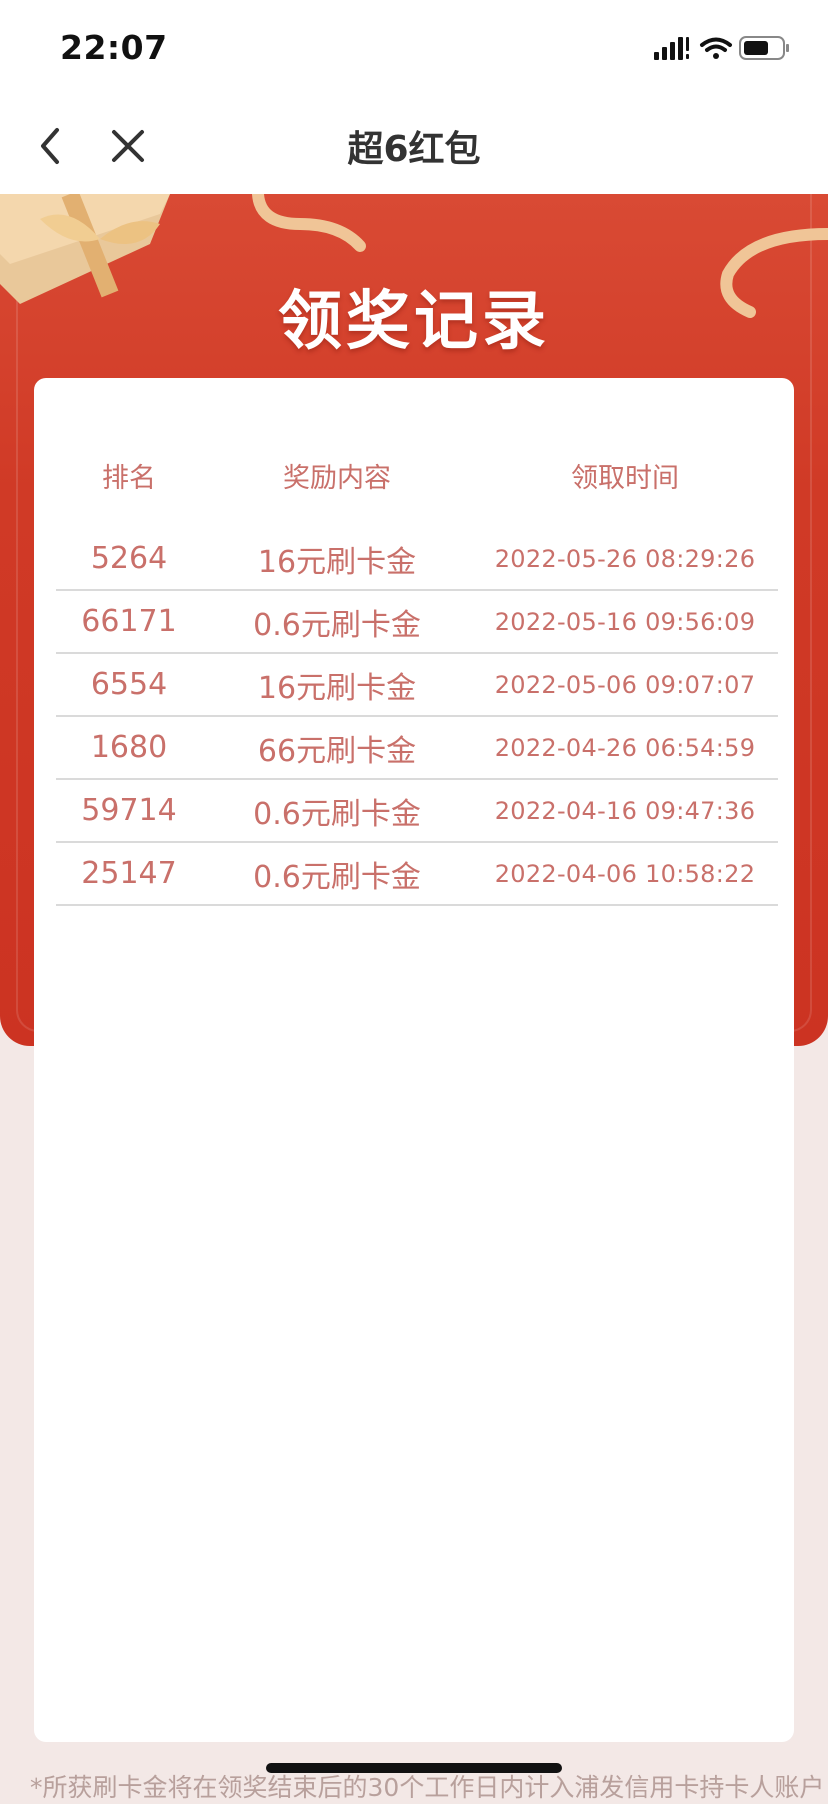  I want to click on footer-note: *所获刷卡金将在领奖结束后的30个工作日内计入浦发信用卡持卡人账户, so click(427, 1787).